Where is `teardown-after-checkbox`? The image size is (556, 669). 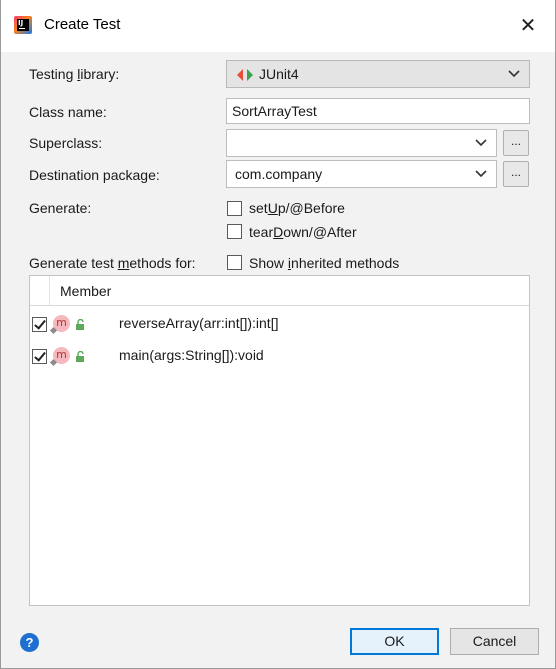 teardown-after-checkbox is located at coordinates (234, 231).